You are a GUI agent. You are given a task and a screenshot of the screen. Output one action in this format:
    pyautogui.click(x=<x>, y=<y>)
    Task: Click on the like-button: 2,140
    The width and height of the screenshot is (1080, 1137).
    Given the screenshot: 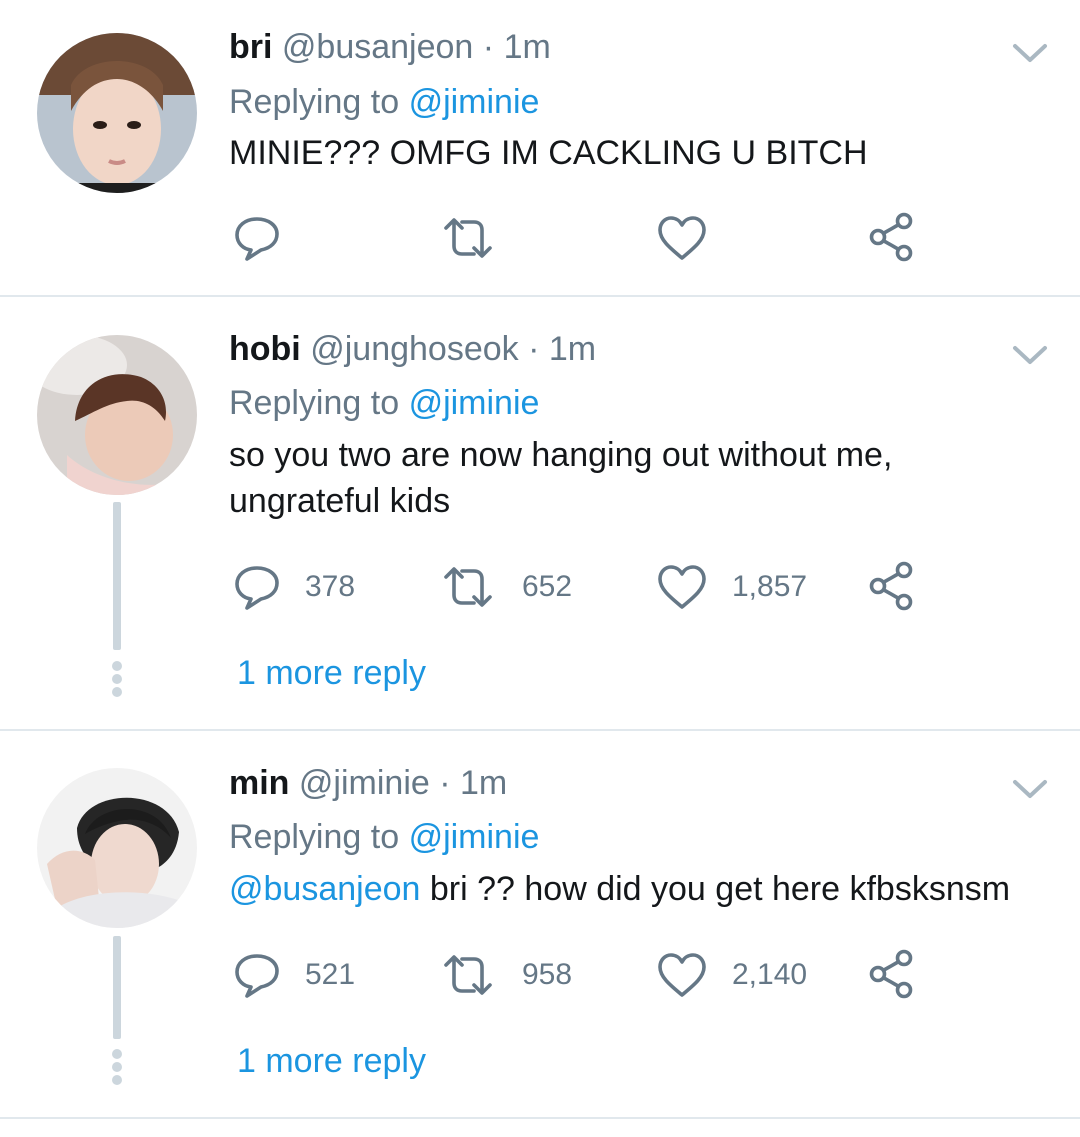 What is the action you would take?
    pyautogui.click(x=731, y=975)
    